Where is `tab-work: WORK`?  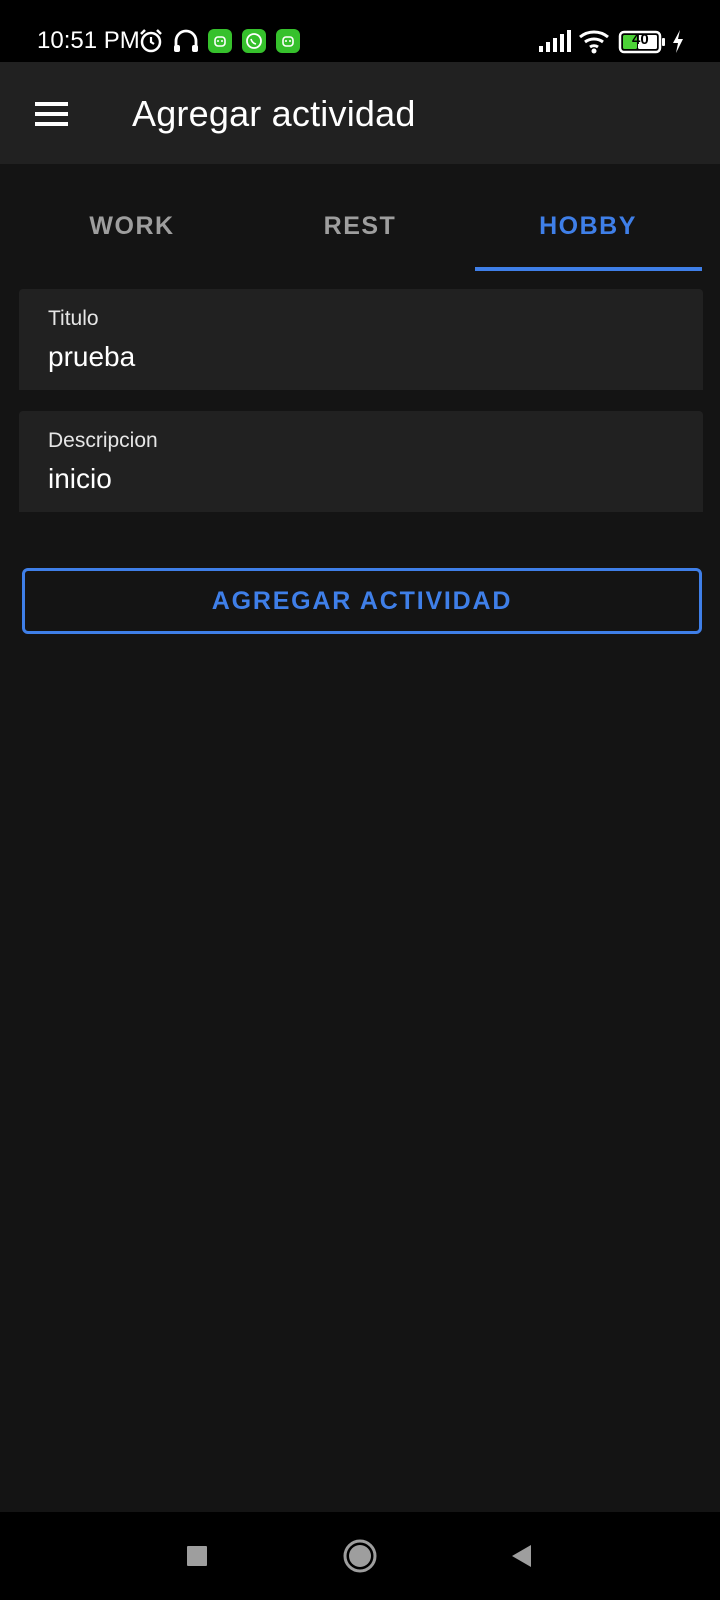
tab-work: WORK is located at coordinates (132, 226).